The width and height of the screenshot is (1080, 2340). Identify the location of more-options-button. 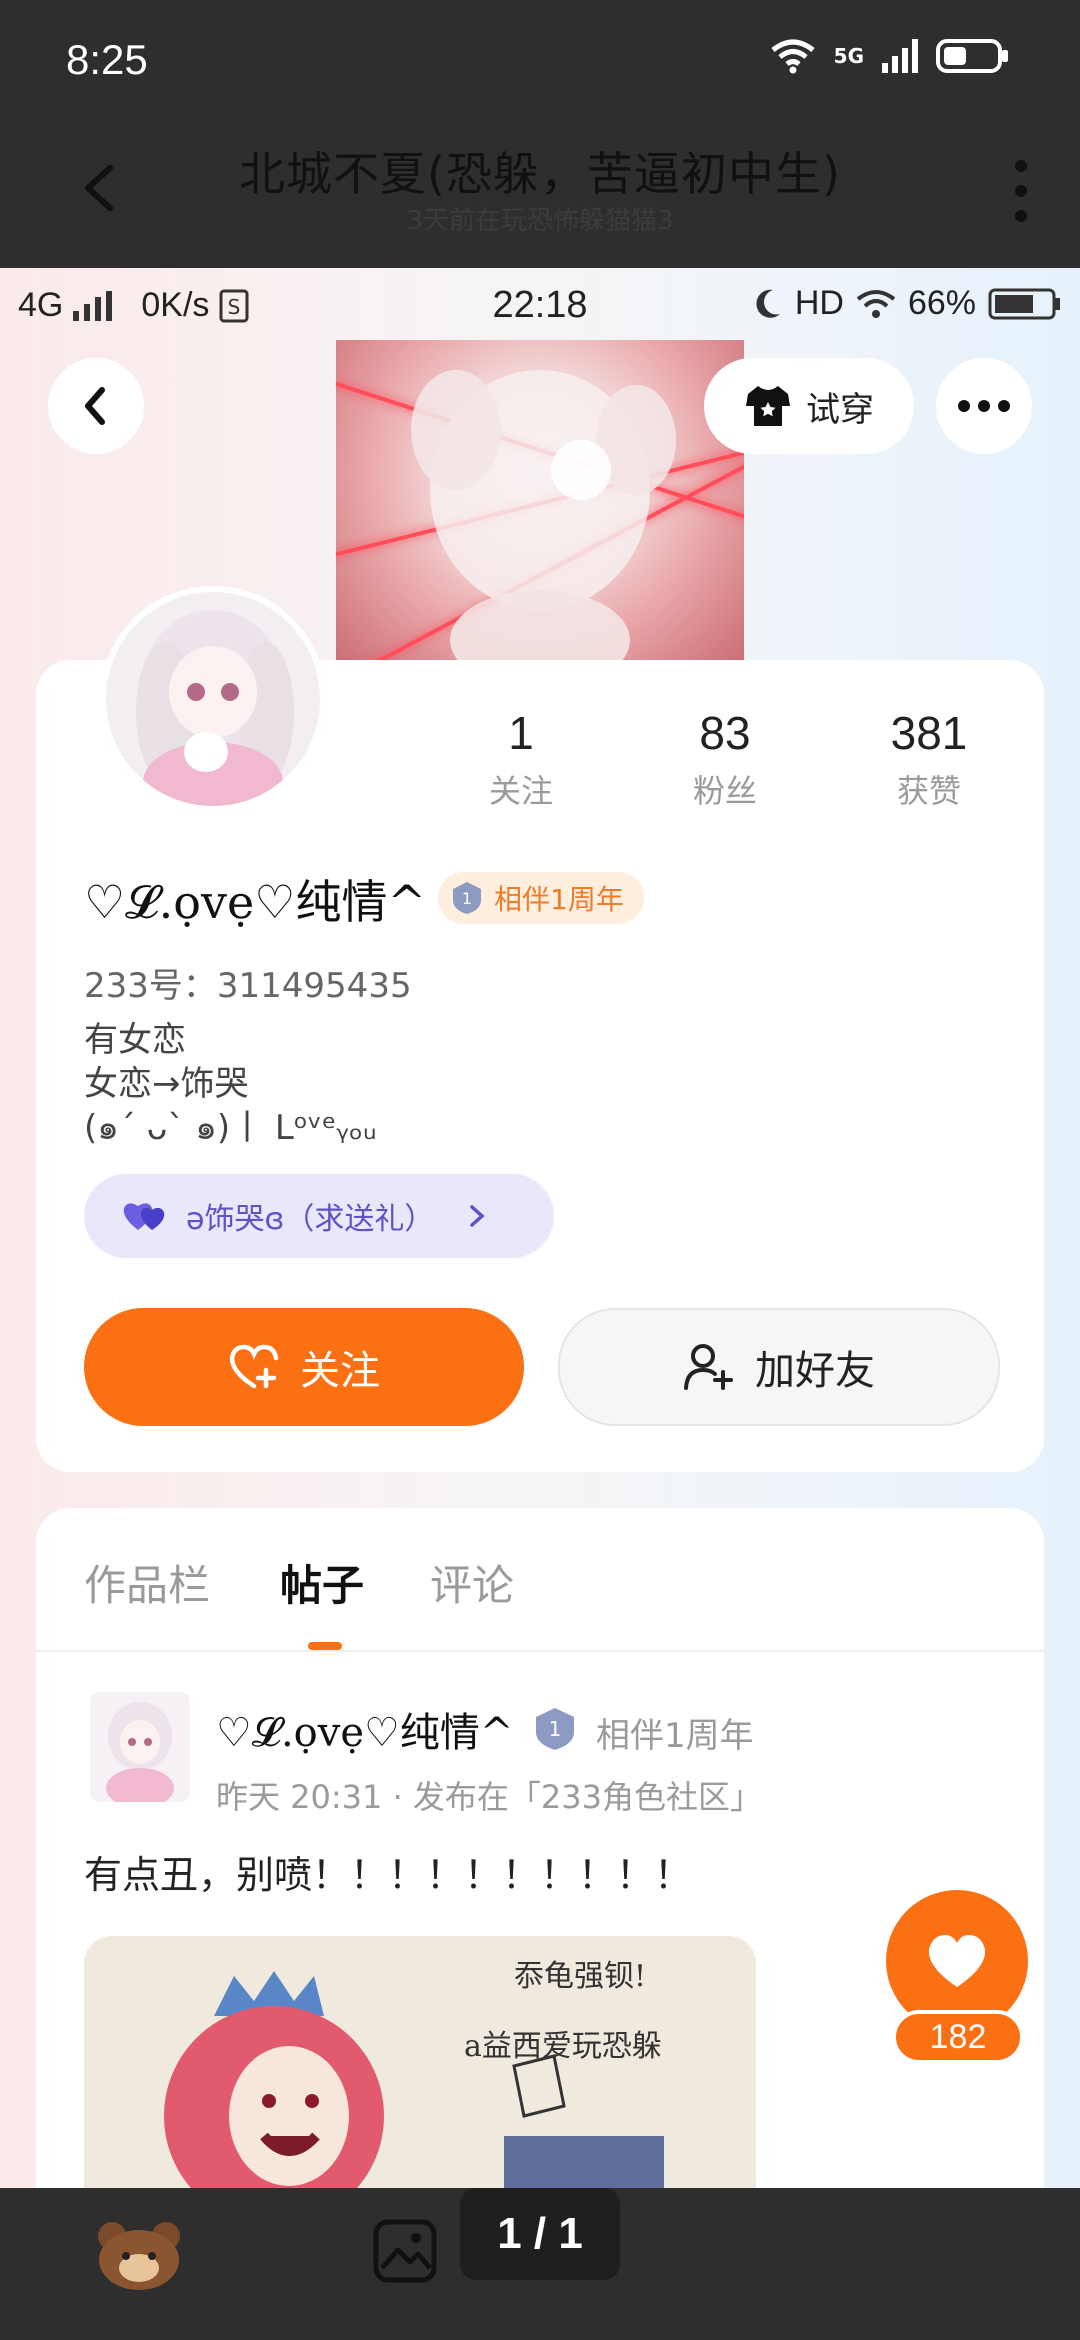
(984, 406).